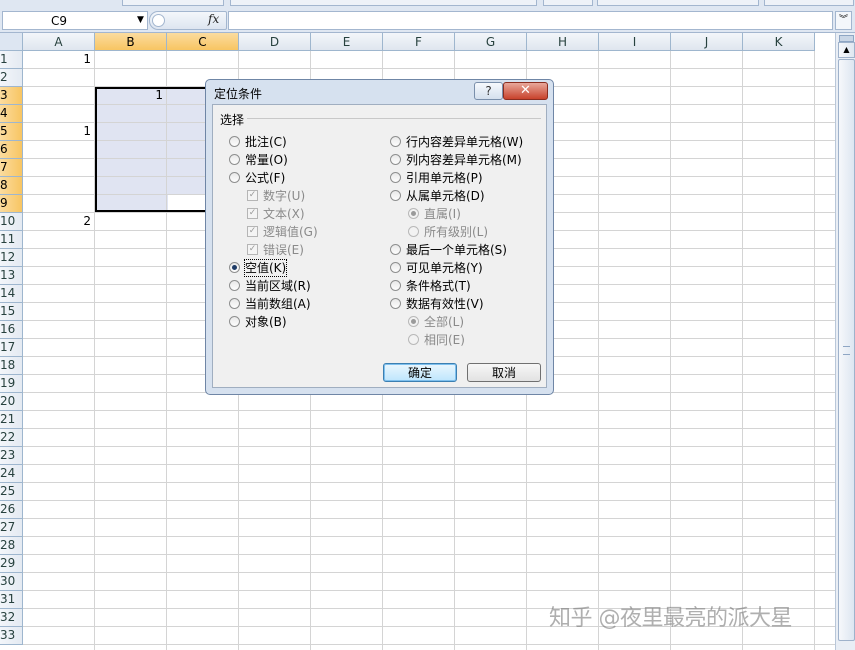  Describe the element at coordinates (129, 95) in the screenshot. I see `cell-b3: 1` at that location.